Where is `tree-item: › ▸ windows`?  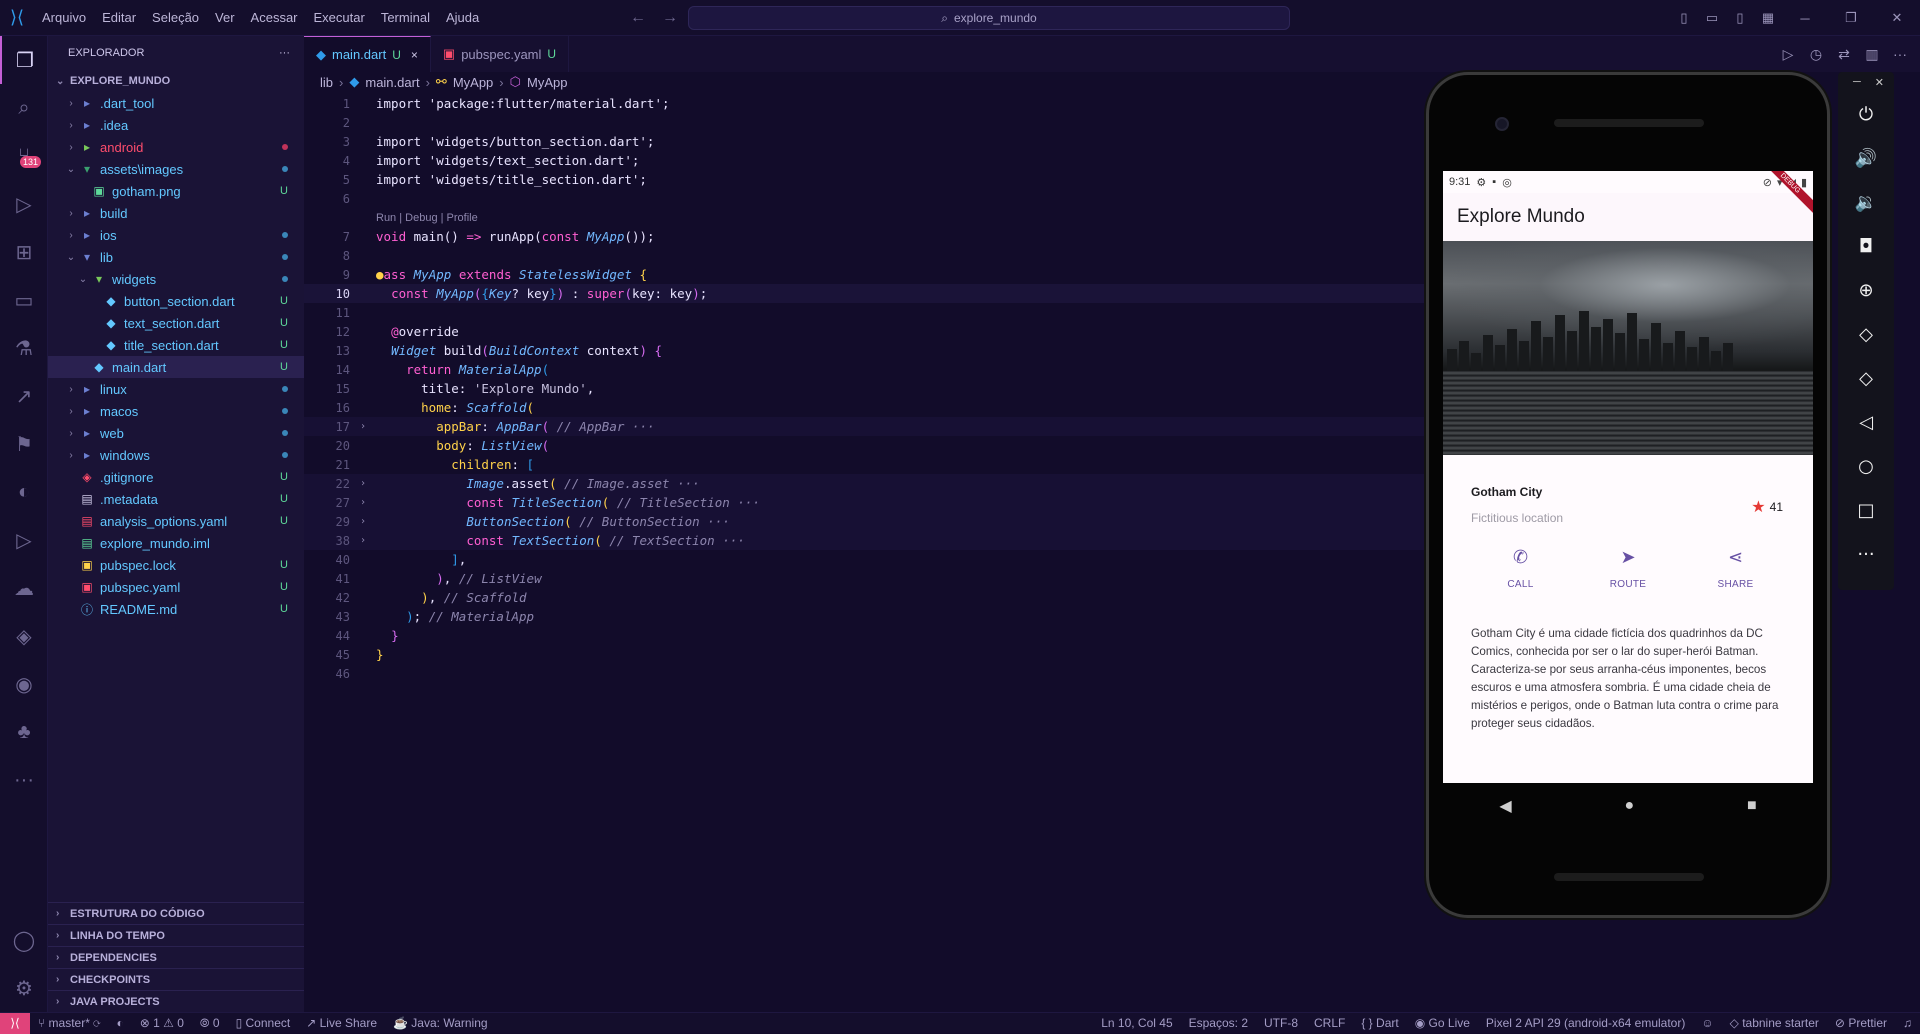 tree-item: › ▸ windows is located at coordinates (176, 455).